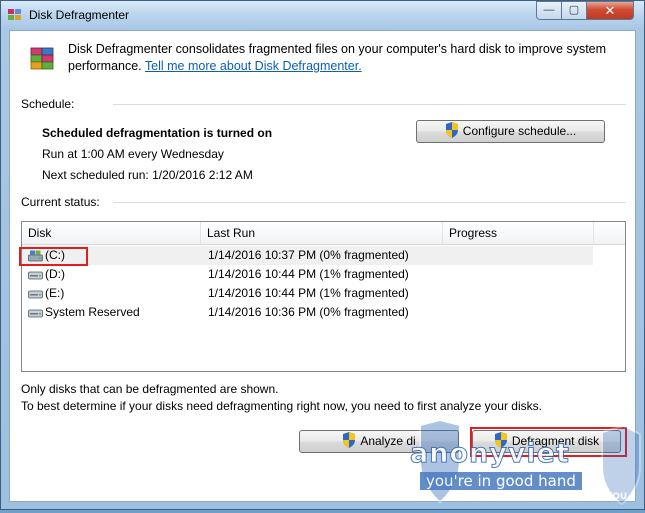 The width and height of the screenshot is (645, 513). I want to click on schedule-divider, so click(369, 104).